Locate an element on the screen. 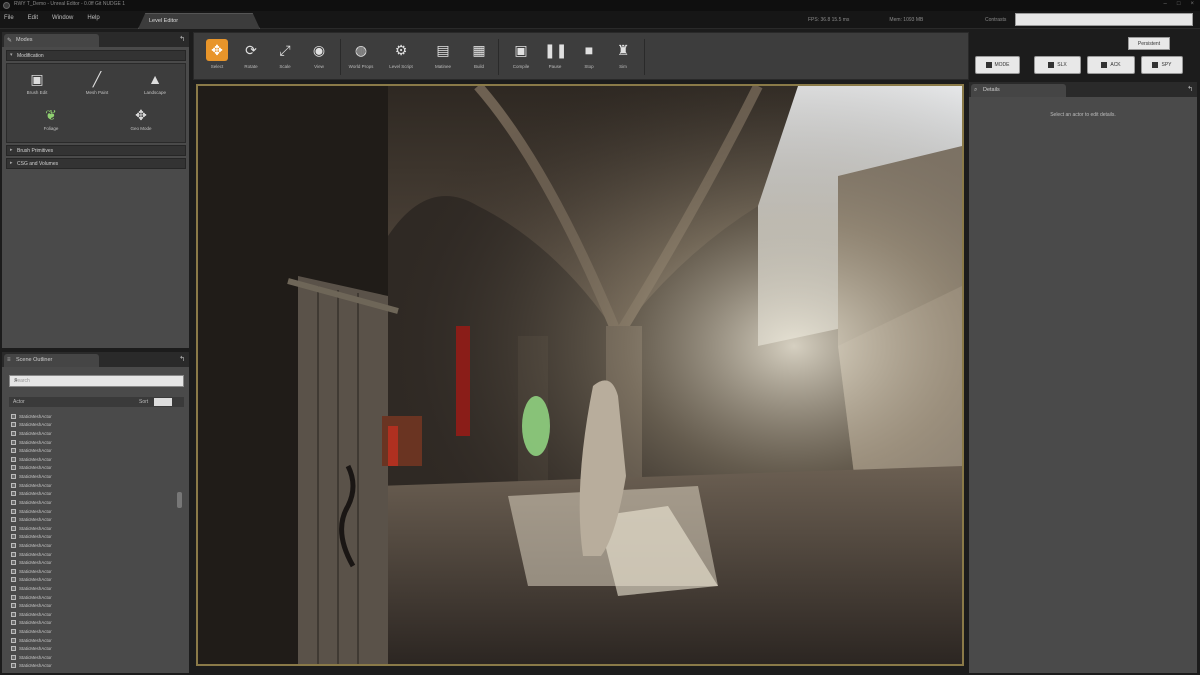 The width and height of the screenshot is (1200, 675). toolbar-button-world-props: ◍ World Props is located at coordinates (361, 56).